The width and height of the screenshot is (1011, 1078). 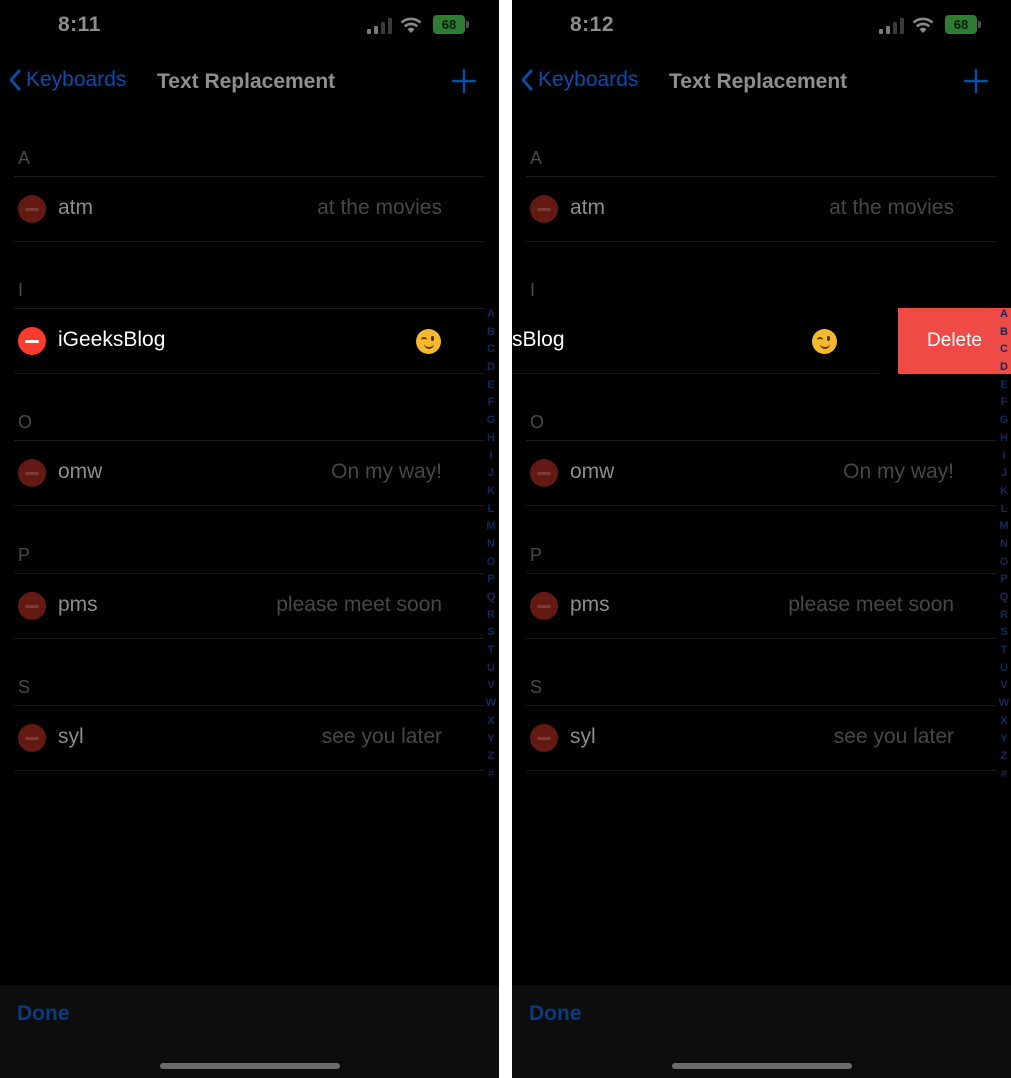 What do you see at coordinates (954, 341) in the screenshot?
I see `delete-button: Delete` at bounding box center [954, 341].